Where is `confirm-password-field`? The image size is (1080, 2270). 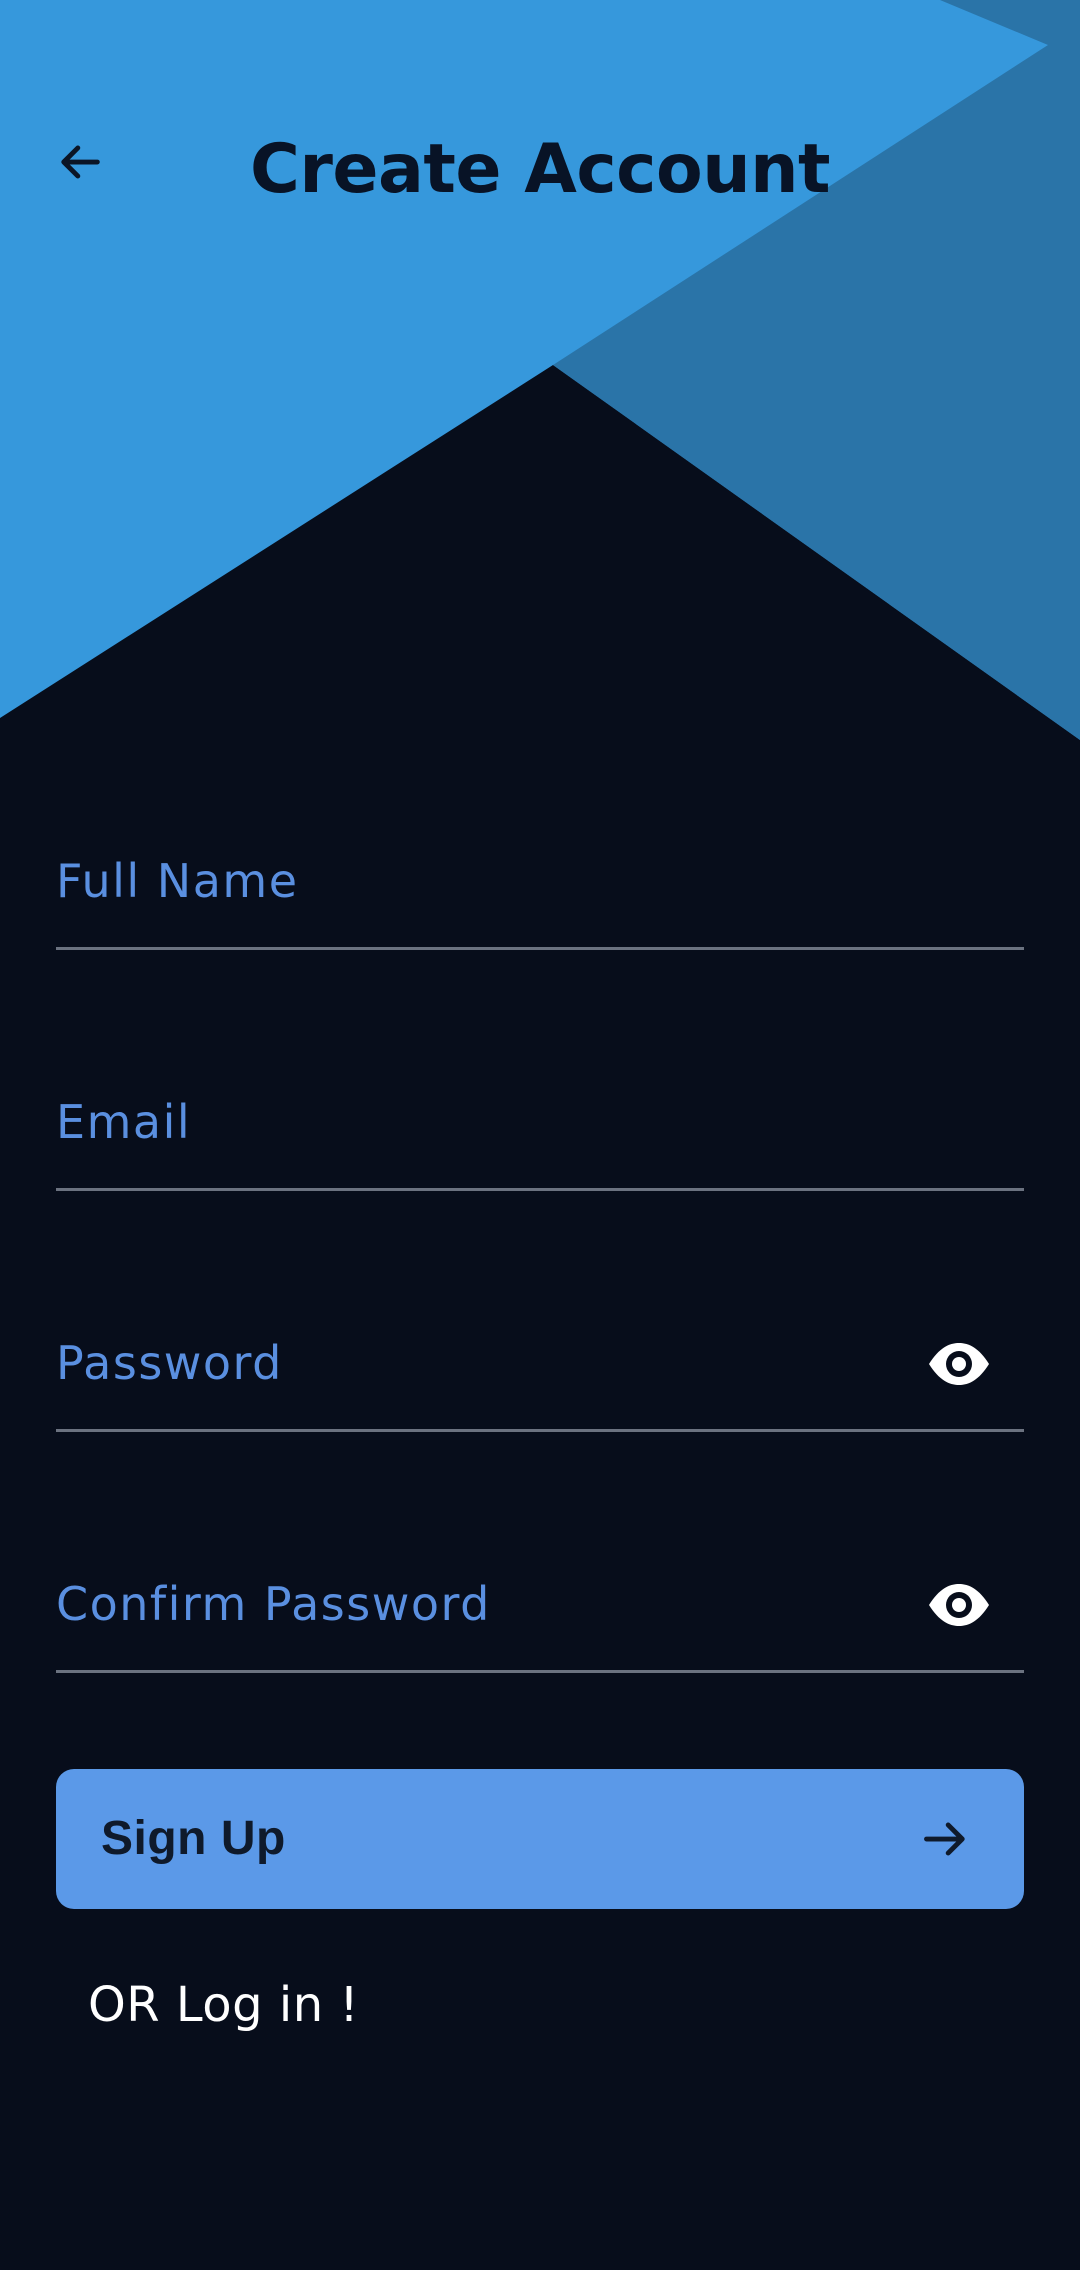 confirm-password-field is located at coordinates (540, 1606).